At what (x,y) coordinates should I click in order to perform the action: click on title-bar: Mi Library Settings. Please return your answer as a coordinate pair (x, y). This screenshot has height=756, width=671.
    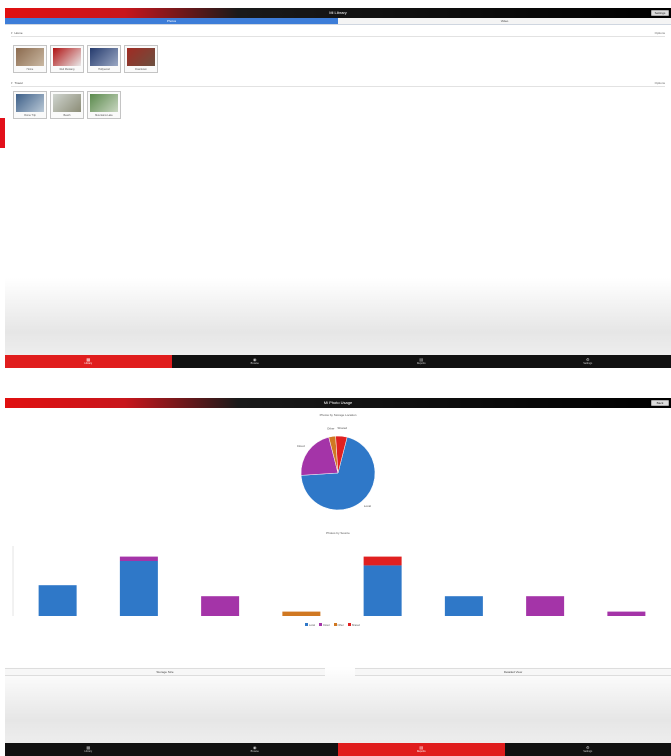
    Looking at the image, I should click on (338, 13).